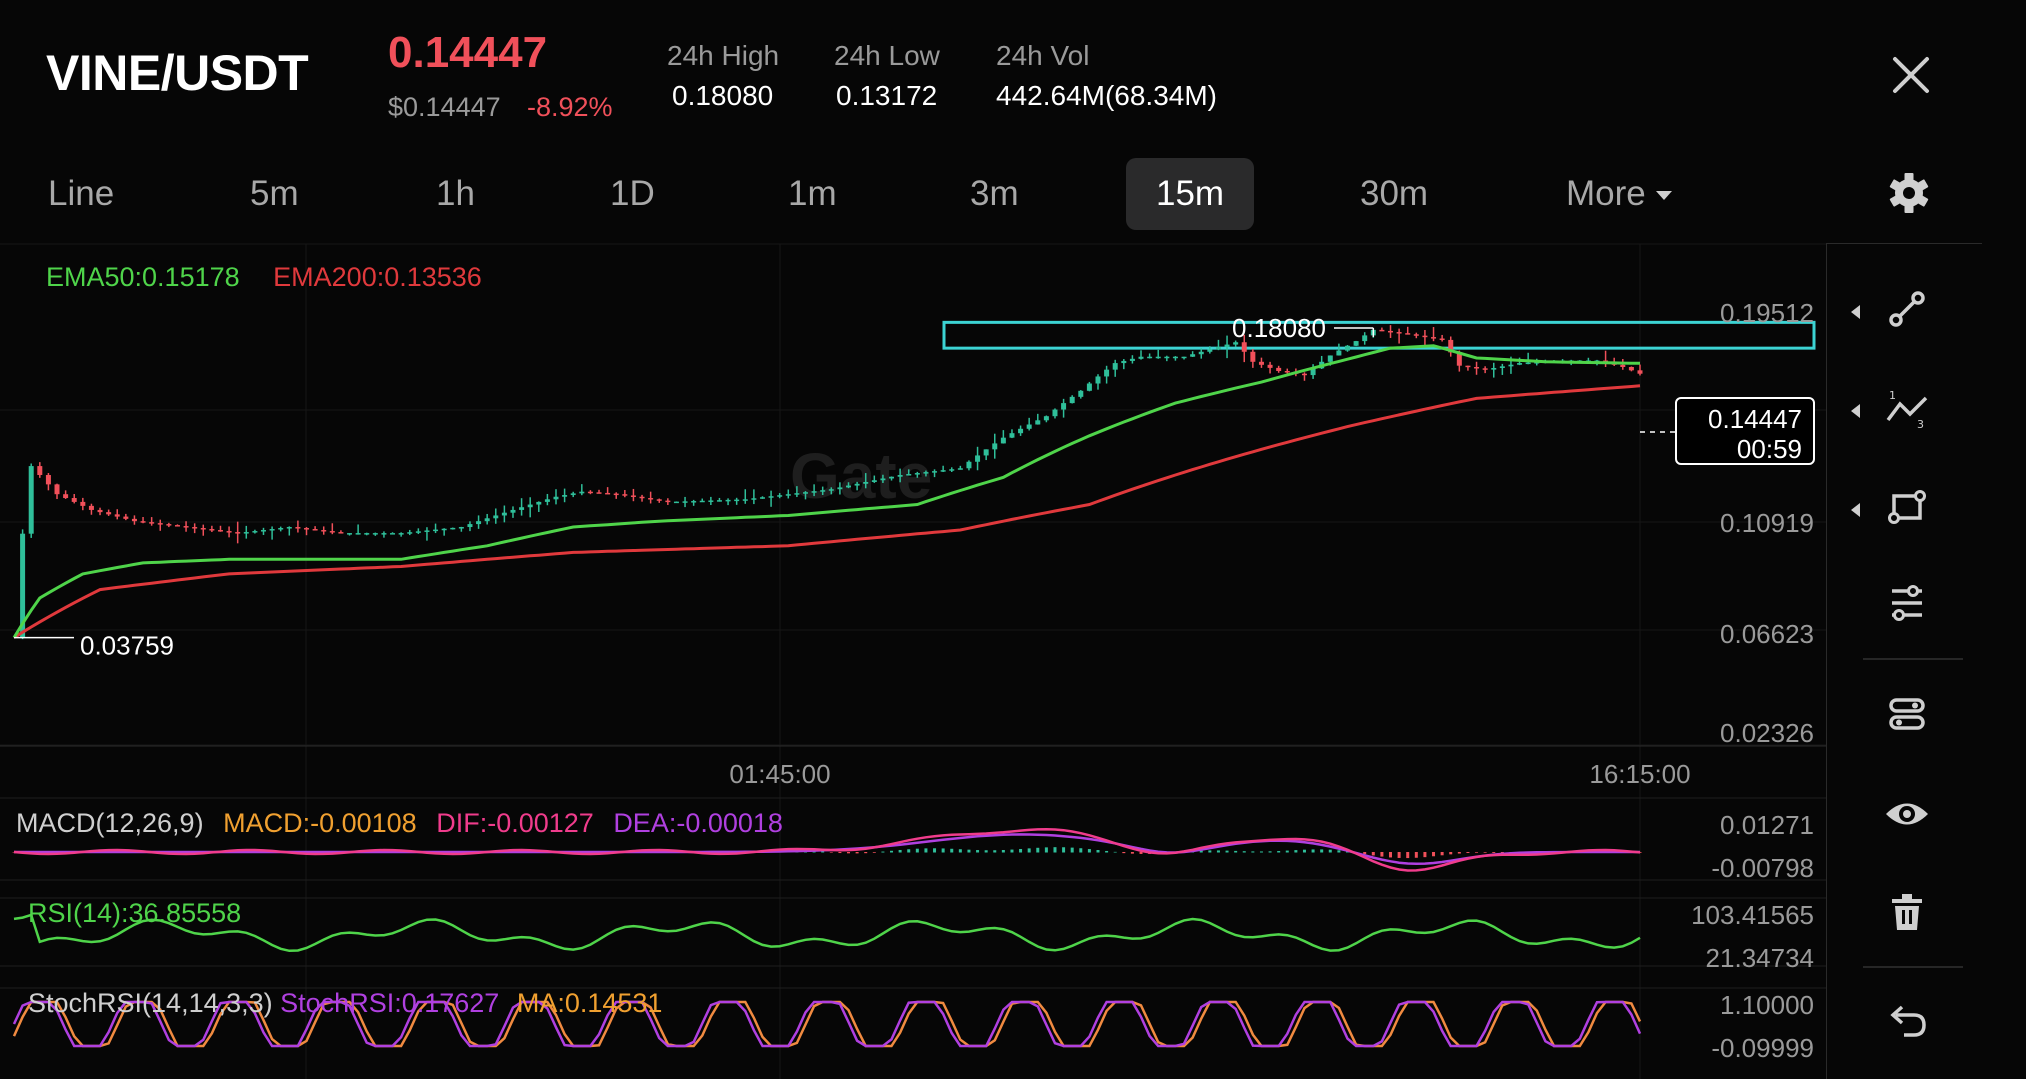 The height and width of the screenshot is (1079, 2026). What do you see at coordinates (1639, 774) in the screenshot?
I see `time-axis-label: 16:15:00` at bounding box center [1639, 774].